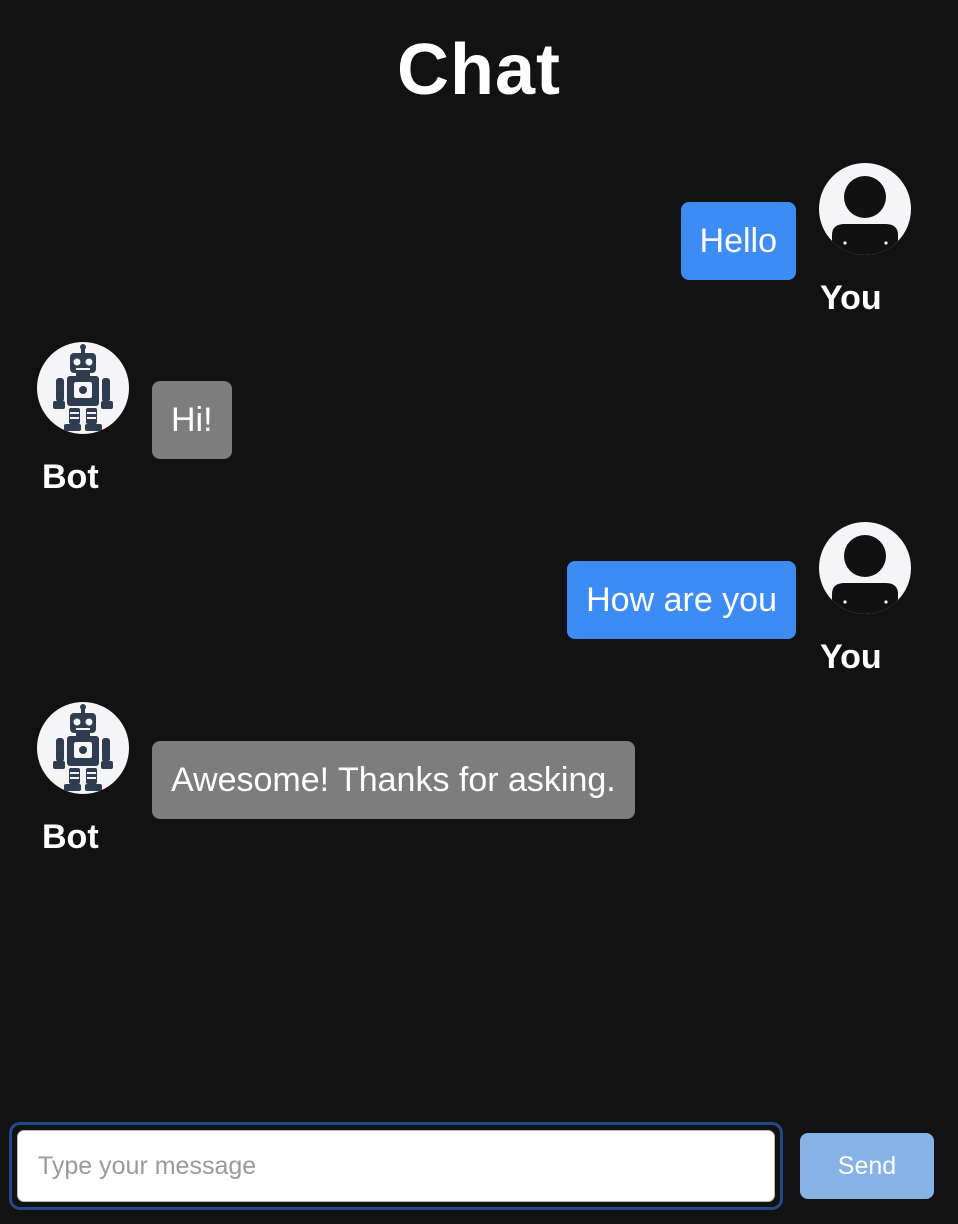  What do you see at coordinates (192, 420) in the screenshot?
I see `bot-message-bubble: Hi!` at bounding box center [192, 420].